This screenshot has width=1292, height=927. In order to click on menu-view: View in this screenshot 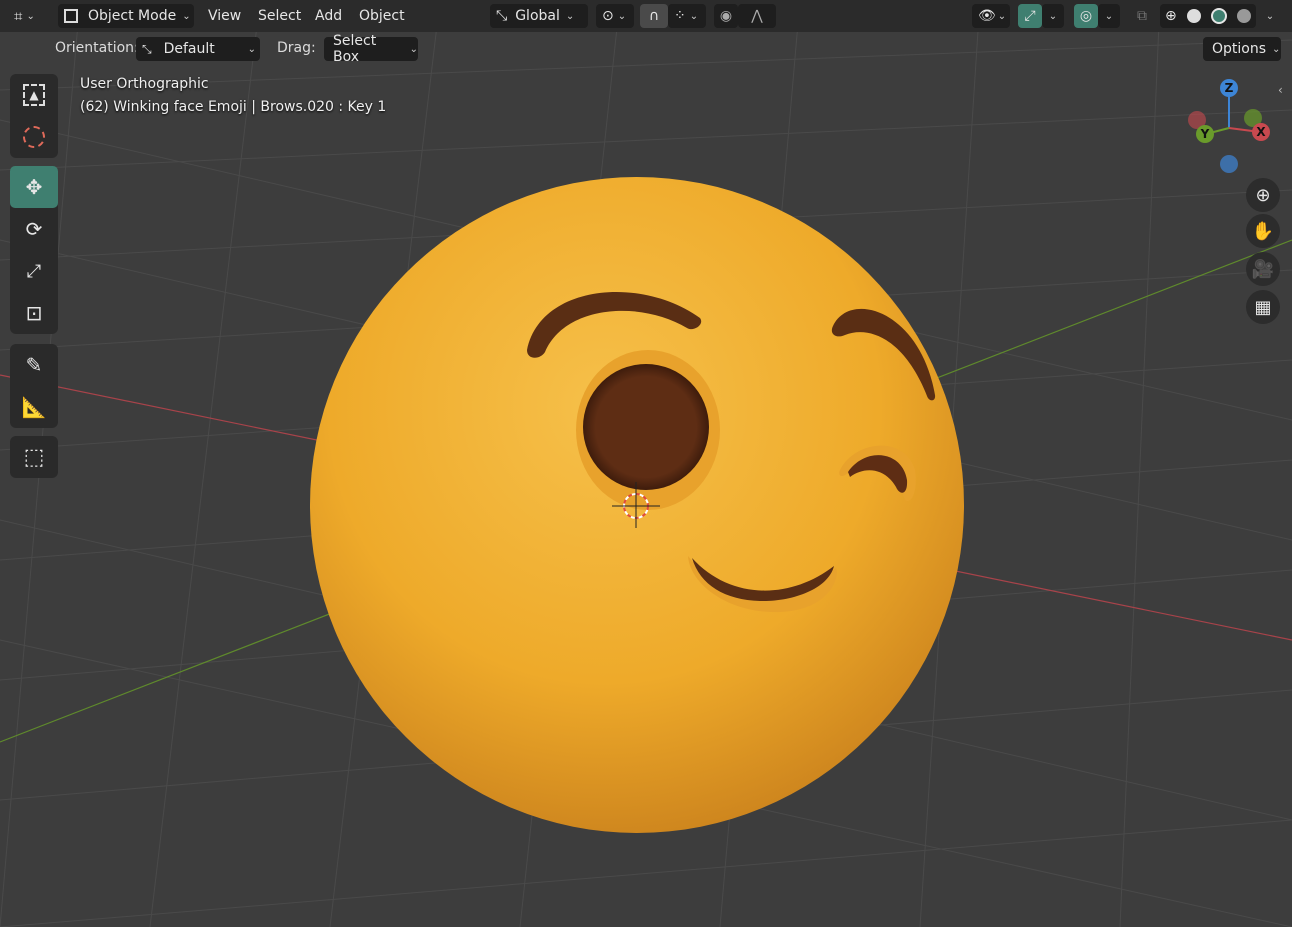, I will do `click(224, 16)`.